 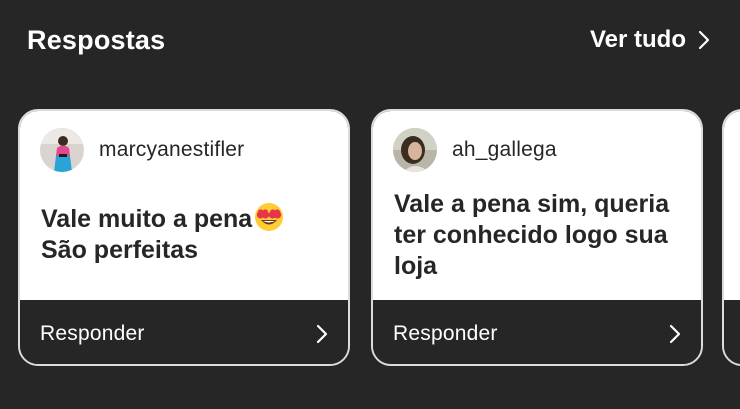 I want to click on see-all-label: Ver tudo, so click(x=637, y=39).